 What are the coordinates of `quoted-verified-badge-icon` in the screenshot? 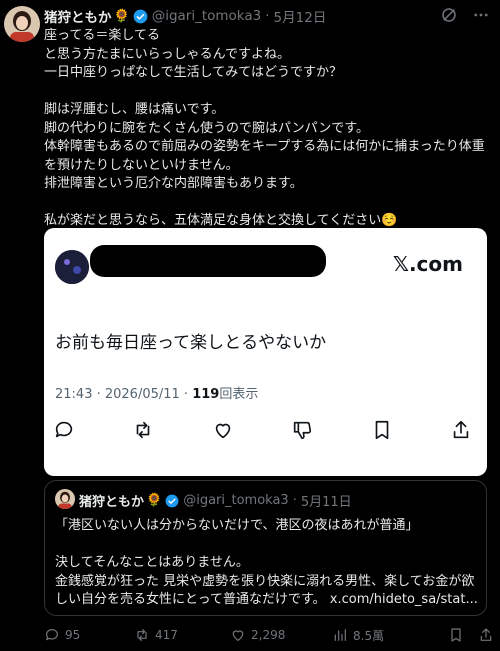 It's located at (172, 501).